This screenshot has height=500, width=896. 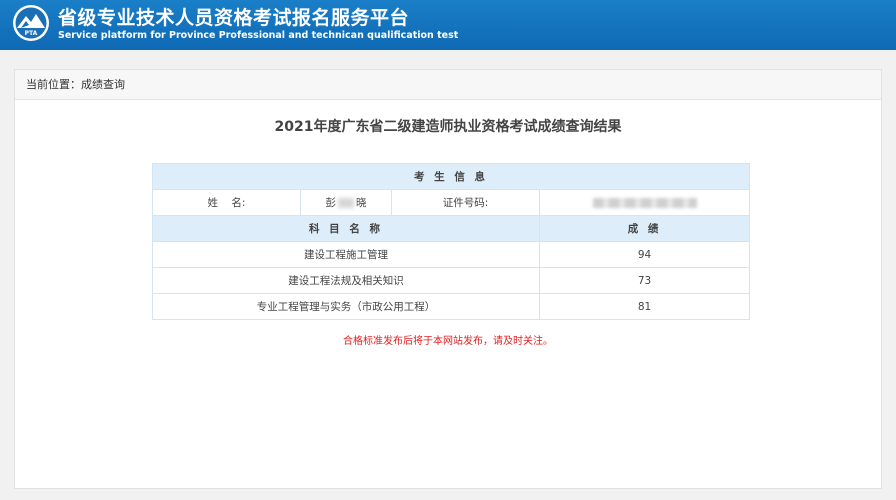 What do you see at coordinates (644, 228) in the screenshot?
I see `score-header: 成 绩` at bounding box center [644, 228].